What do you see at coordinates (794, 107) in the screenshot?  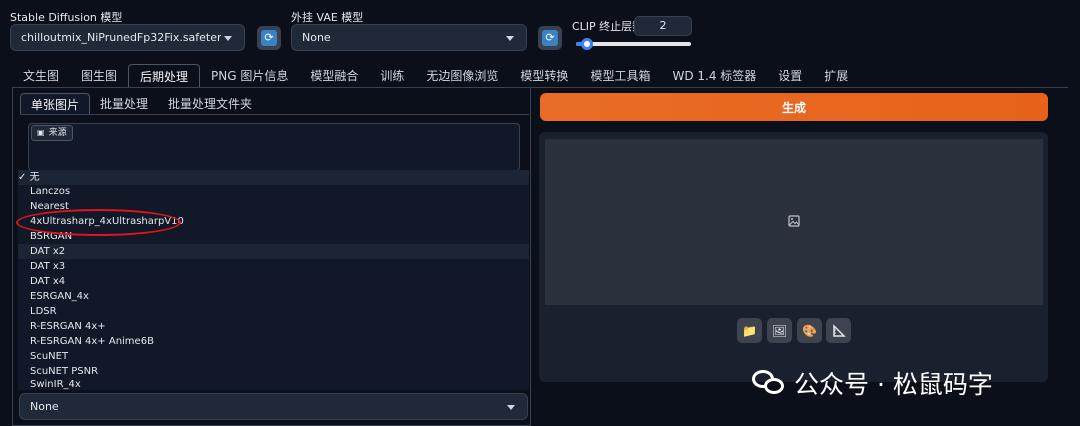 I see `generate-button: 生成` at bounding box center [794, 107].